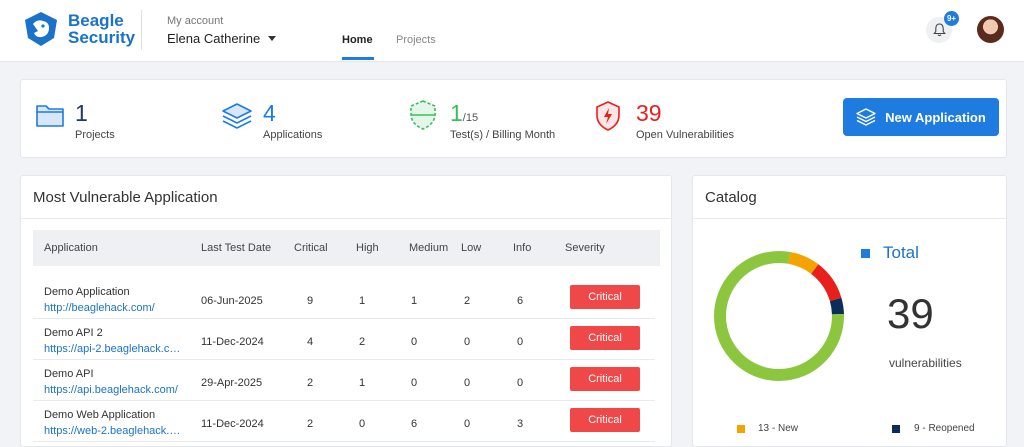  What do you see at coordinates (358, 58) in the screenshot?
I see `active-tab-indicator` at bounding box center [358, 58].